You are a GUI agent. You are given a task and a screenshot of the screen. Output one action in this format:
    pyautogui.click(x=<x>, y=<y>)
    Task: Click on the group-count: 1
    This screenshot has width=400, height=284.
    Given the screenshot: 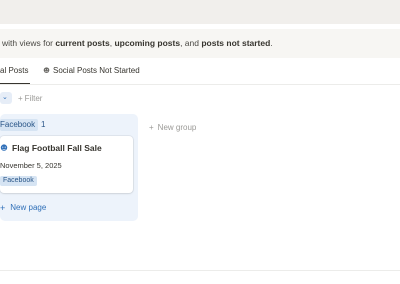 What is the action you would take?
    pyautogui.click(x=43, y=124)
    